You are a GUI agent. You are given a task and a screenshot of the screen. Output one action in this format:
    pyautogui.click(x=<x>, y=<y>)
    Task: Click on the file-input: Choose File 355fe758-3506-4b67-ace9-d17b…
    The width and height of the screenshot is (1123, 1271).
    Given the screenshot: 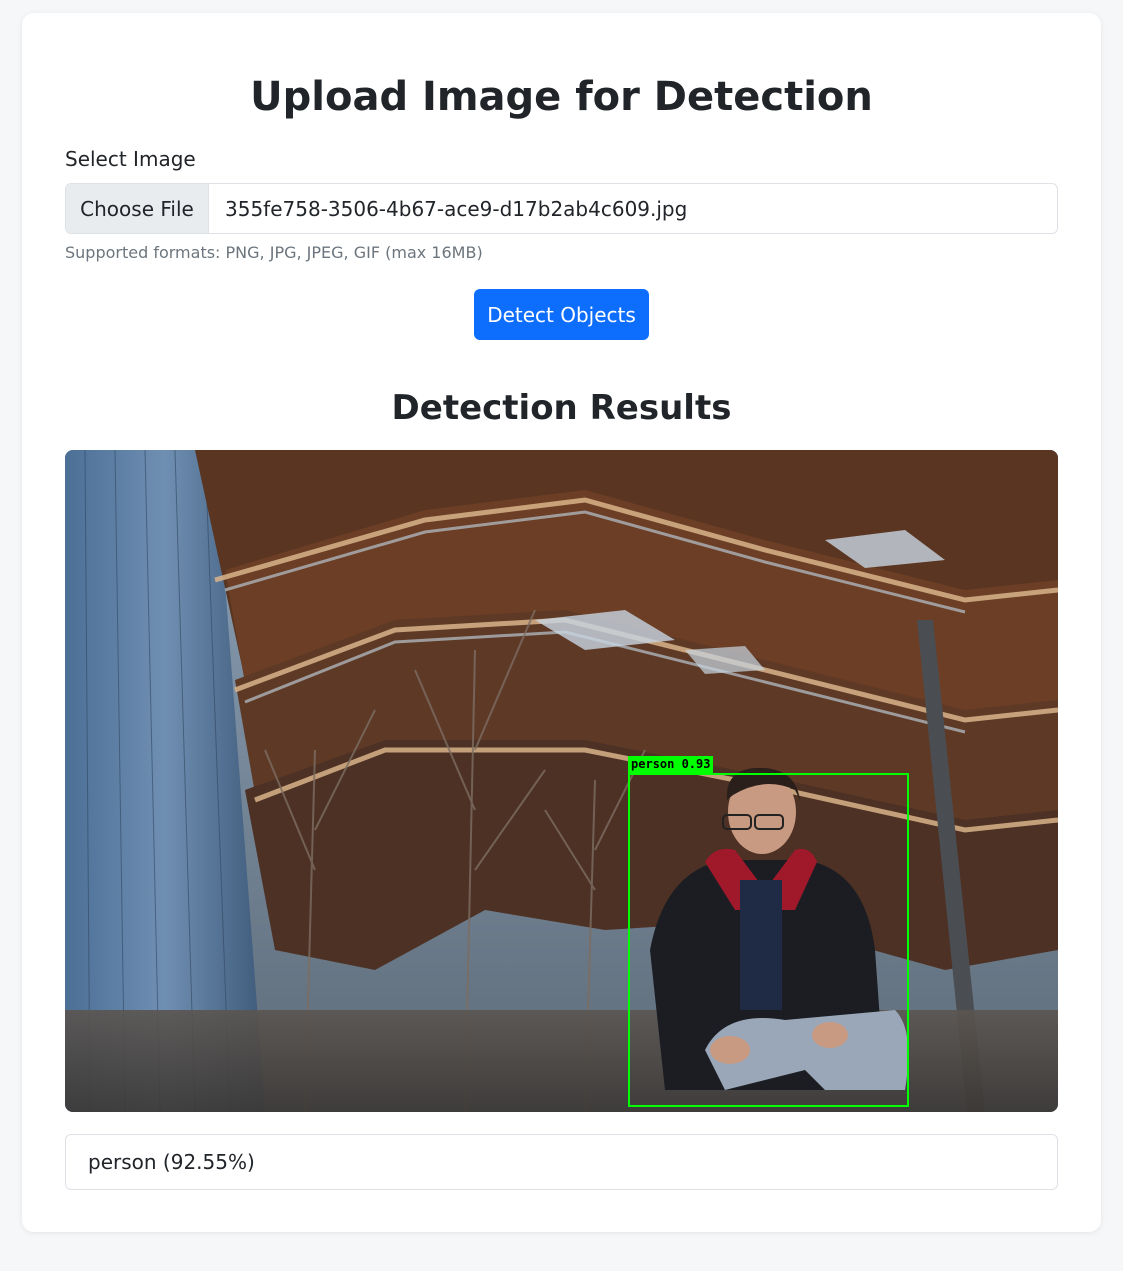 What is the action you would take?
    pyautogui.click(x=561, y=208)
    